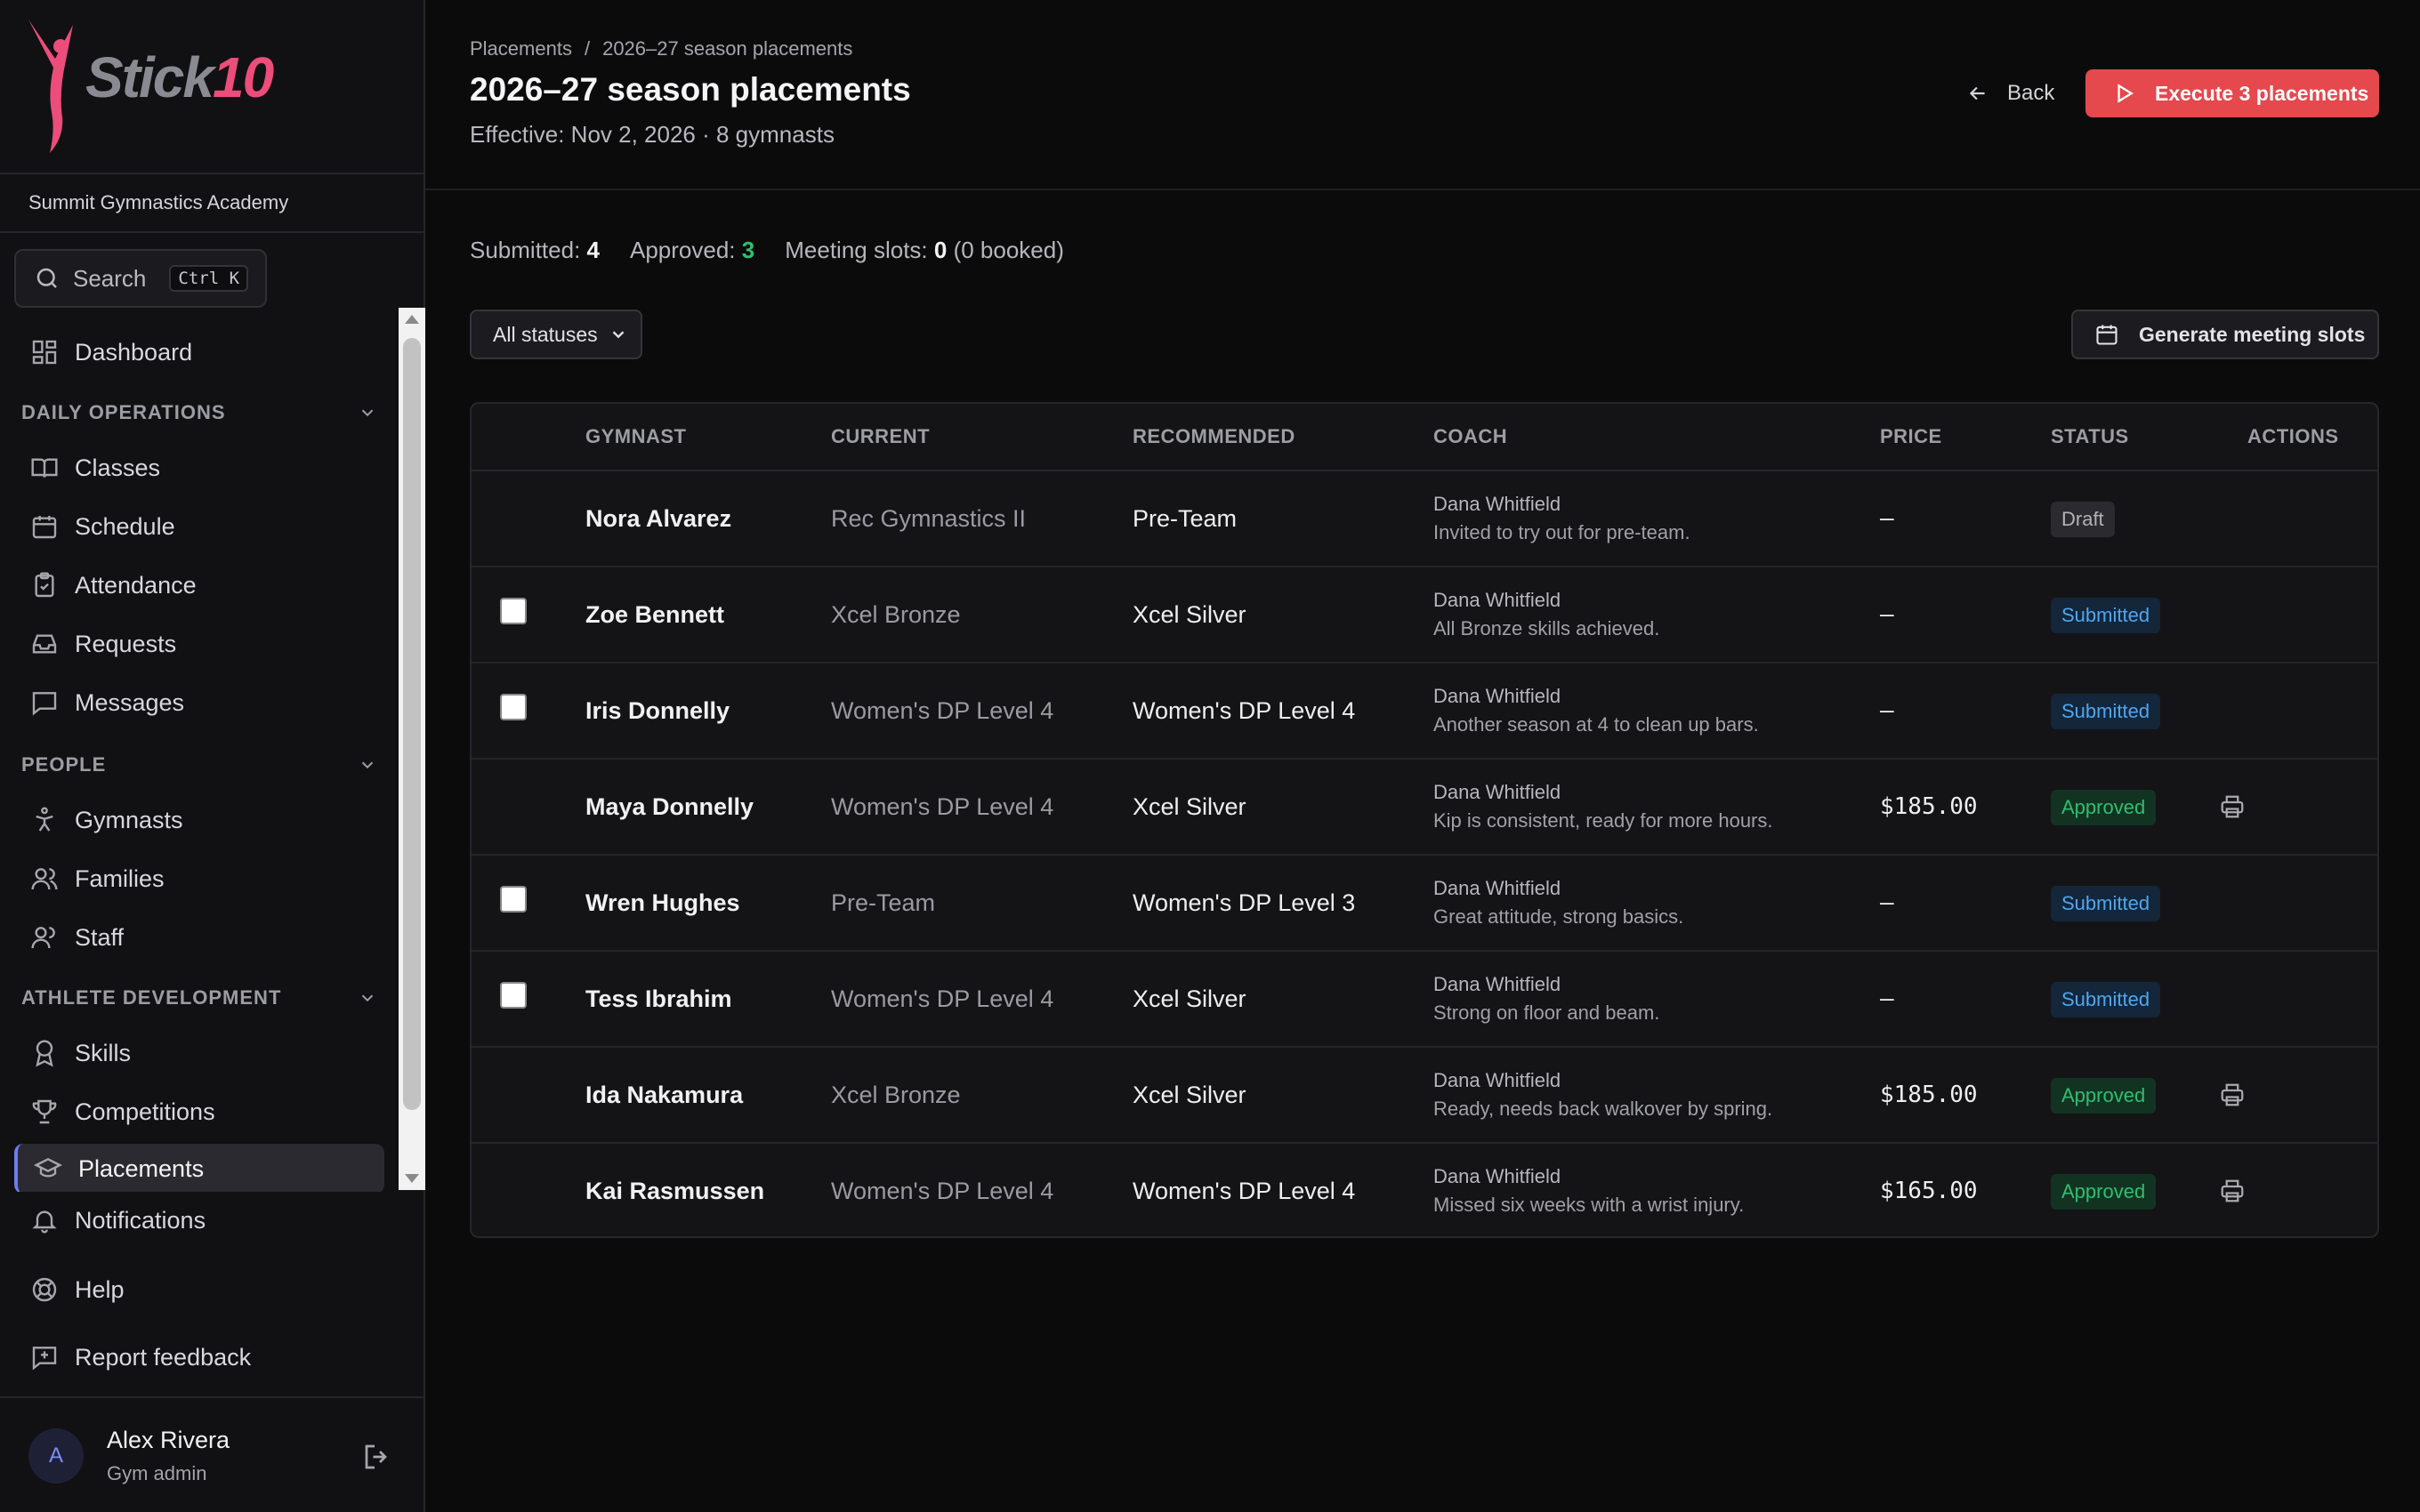 This screenshot has width=2420, height=1512. What do you see at coordinates (44, 1111) in the screenshot?
I see `trophy-icon` at bounding box center [44, 1111].